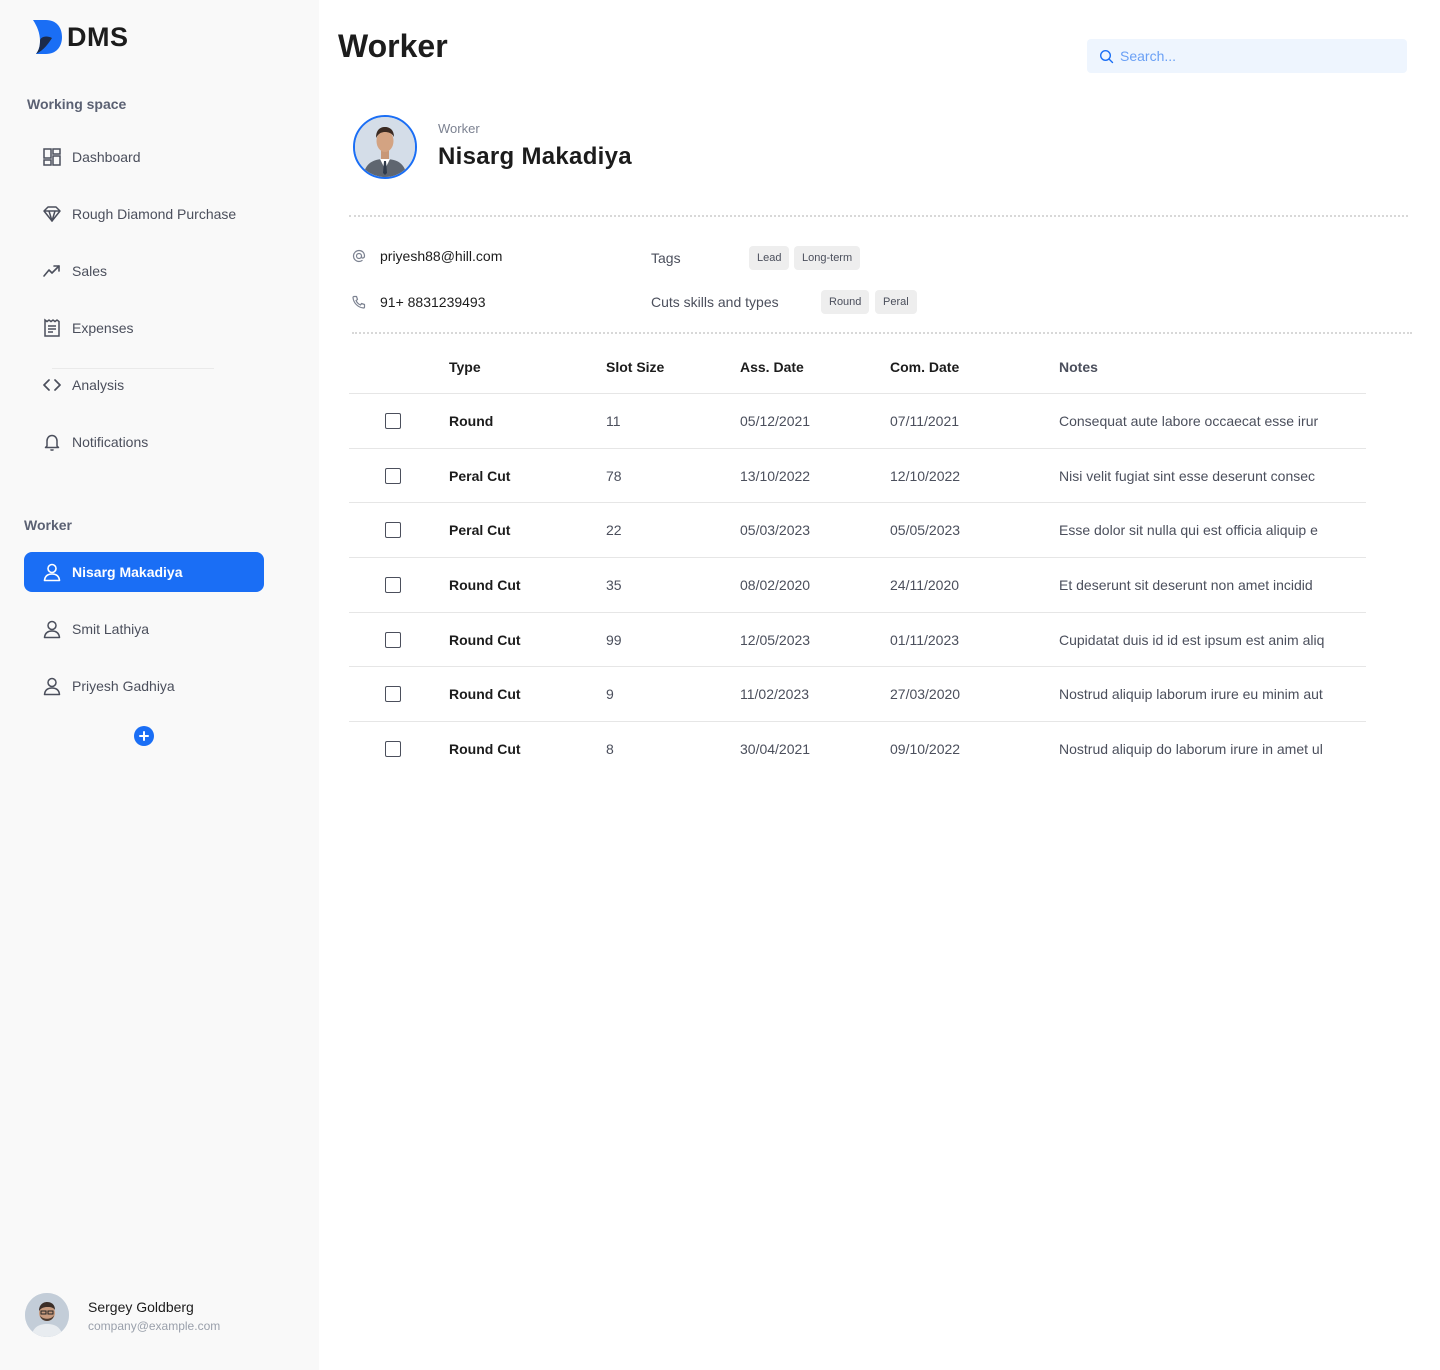  Describe the element at coordinates (361, 256) in the screenshot. I see `at-icon` at that location.